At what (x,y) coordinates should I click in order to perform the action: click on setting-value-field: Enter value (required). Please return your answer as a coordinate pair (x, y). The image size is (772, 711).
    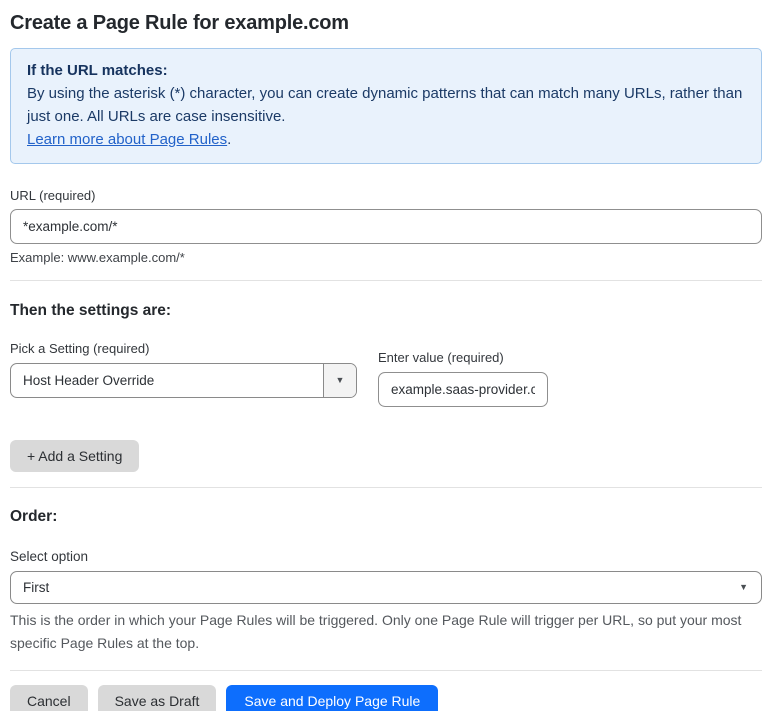
    Looking at the image, I should click on (463, 378).